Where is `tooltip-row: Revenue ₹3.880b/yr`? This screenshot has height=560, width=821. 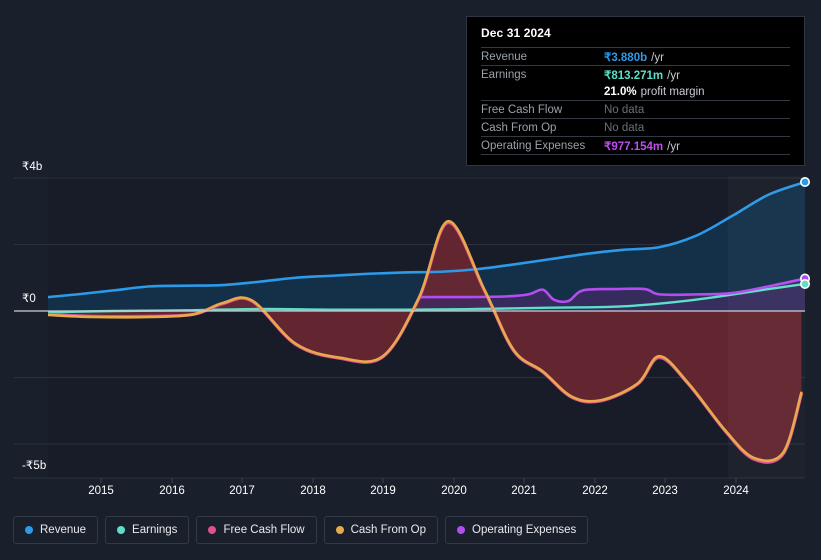 tooltip-row: Revenue ₹3.880b/yr is located at coordinates (635, 56).